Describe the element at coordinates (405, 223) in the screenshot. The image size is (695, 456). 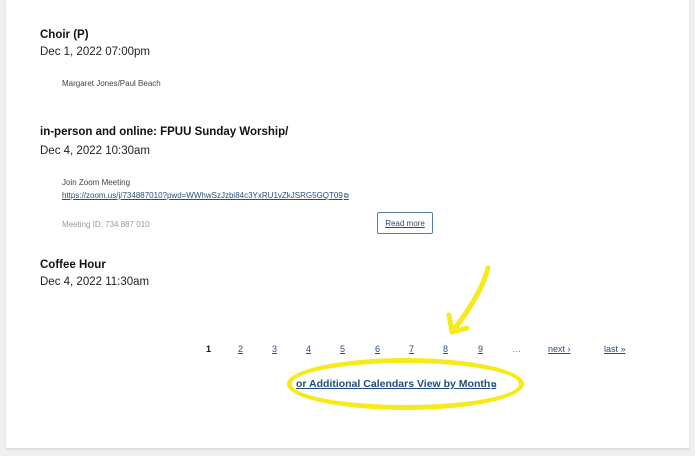
I see `read-more-button: Read more` at that location.